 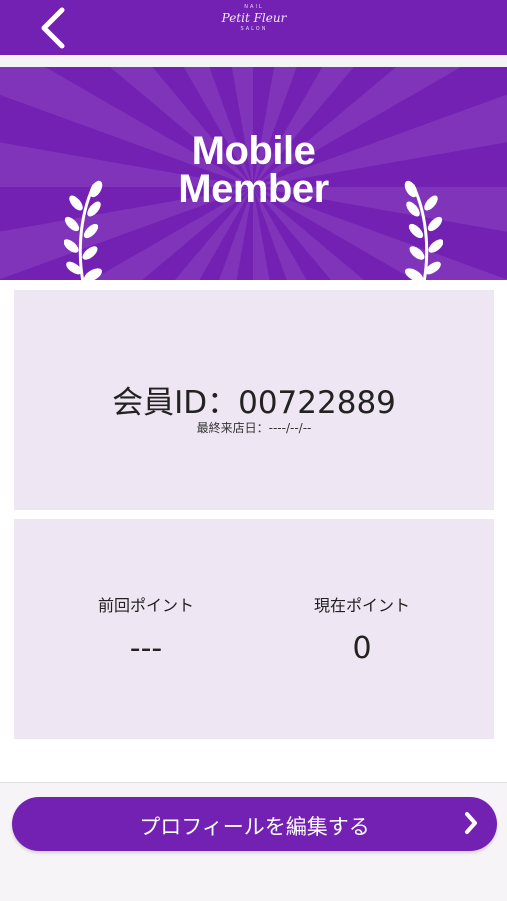 I want to click on app-header: NAIL Petit Fleur SALON, so click(x=253, y=27).